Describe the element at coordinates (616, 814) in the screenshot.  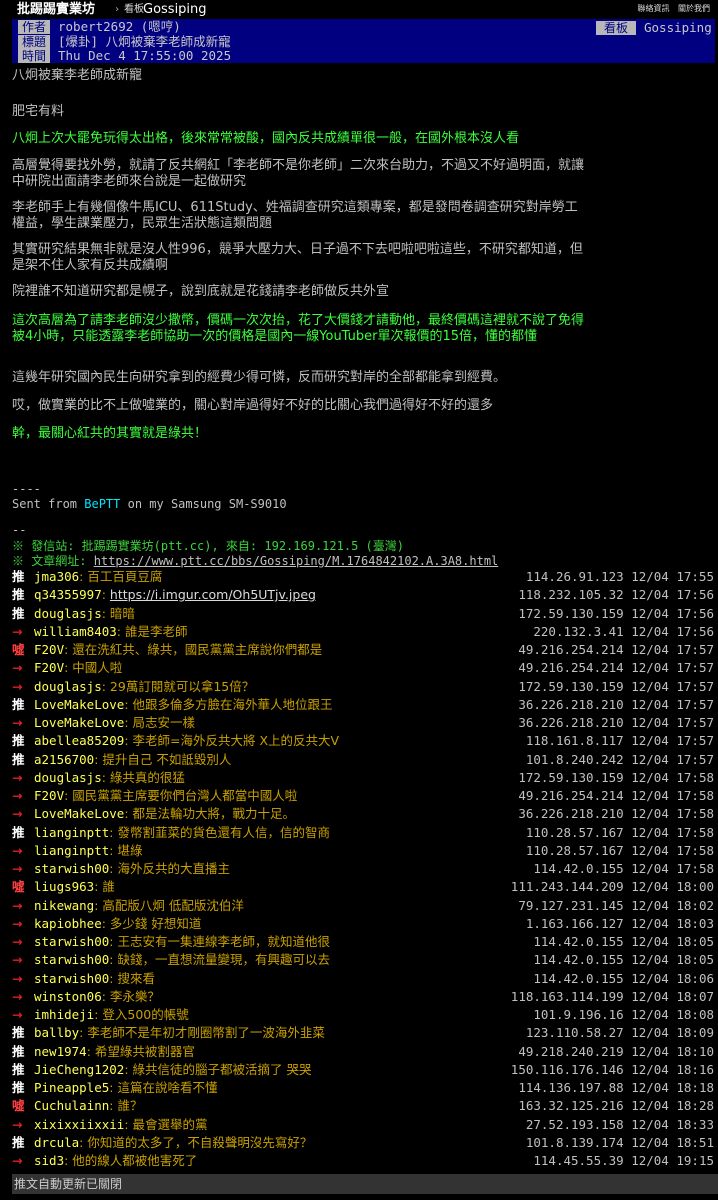
I see `push-ip-time: 36.226.218.210 12/04 17:58` at that location.